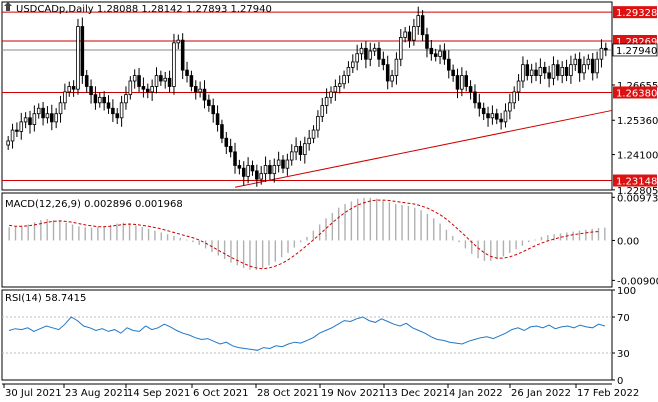 The image size is (658, 402). What do you see at coordinates (637, 121) in the screenshot?
I see `price-tick-label: 1.25360` at bounding box center [637, 121].